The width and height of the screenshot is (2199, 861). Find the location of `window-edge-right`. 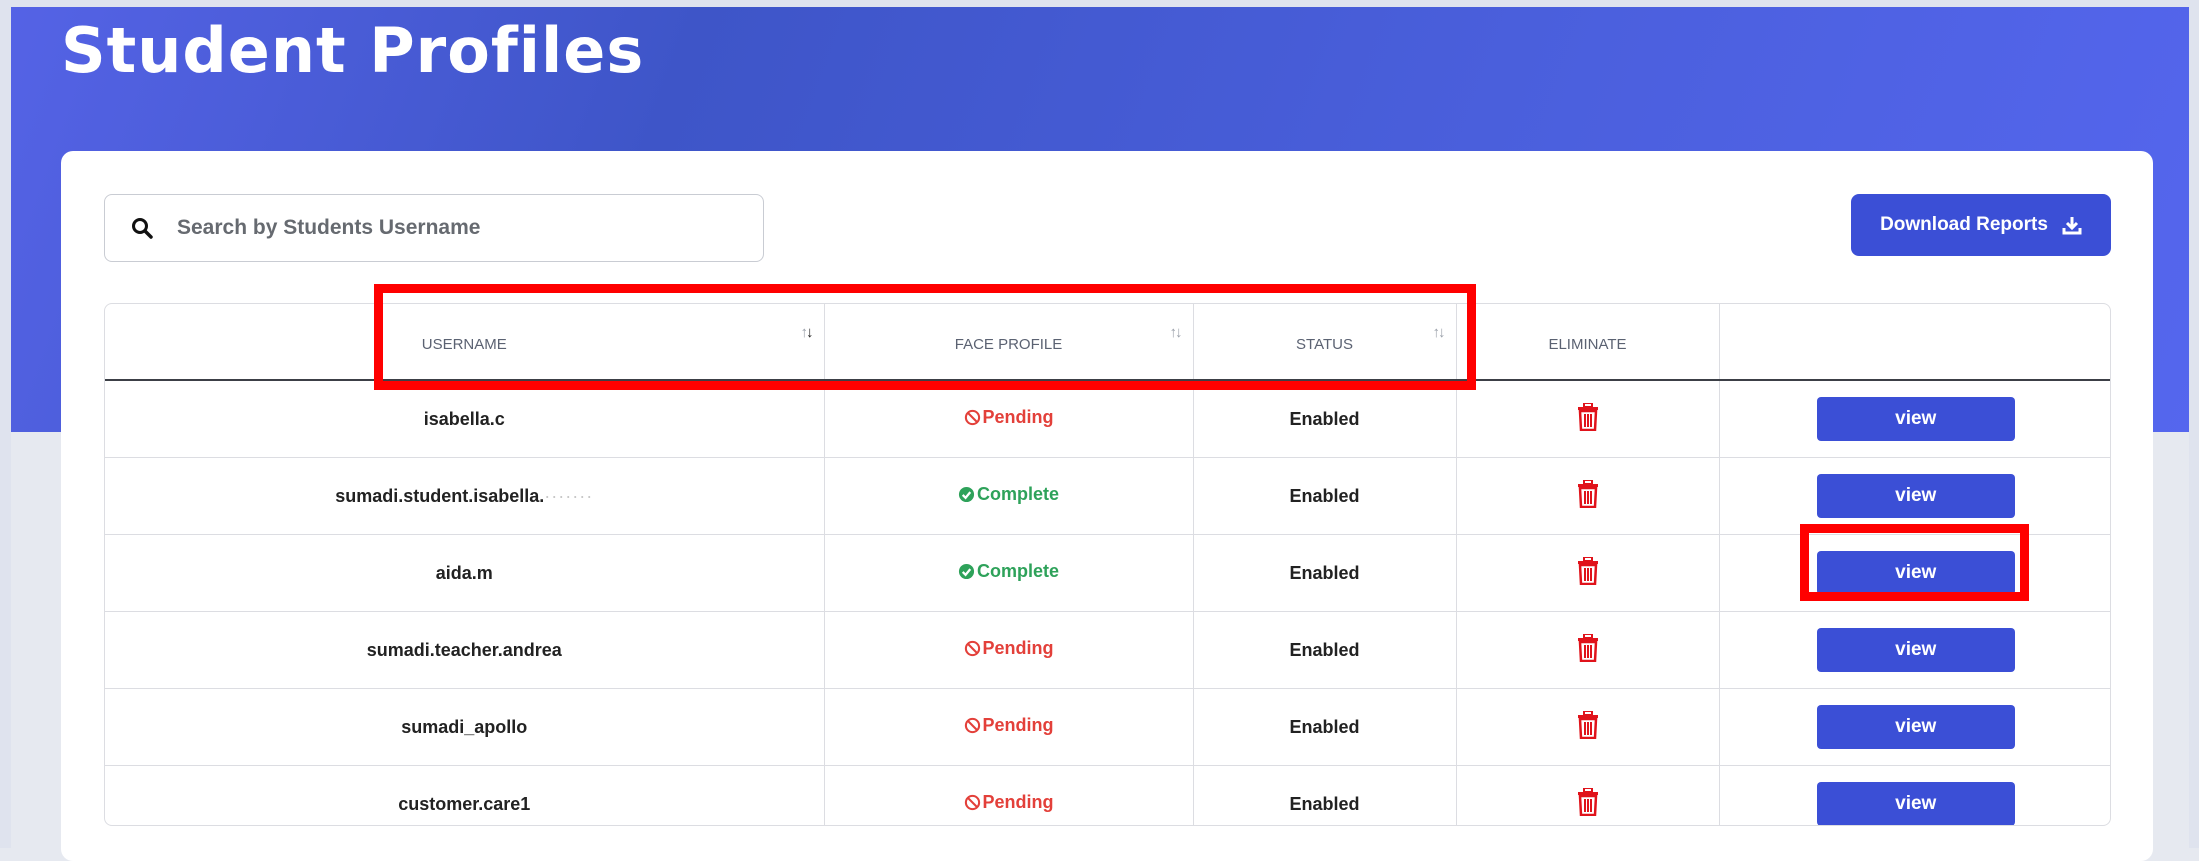

window-edge-right is located at coordinates (2194, 424).